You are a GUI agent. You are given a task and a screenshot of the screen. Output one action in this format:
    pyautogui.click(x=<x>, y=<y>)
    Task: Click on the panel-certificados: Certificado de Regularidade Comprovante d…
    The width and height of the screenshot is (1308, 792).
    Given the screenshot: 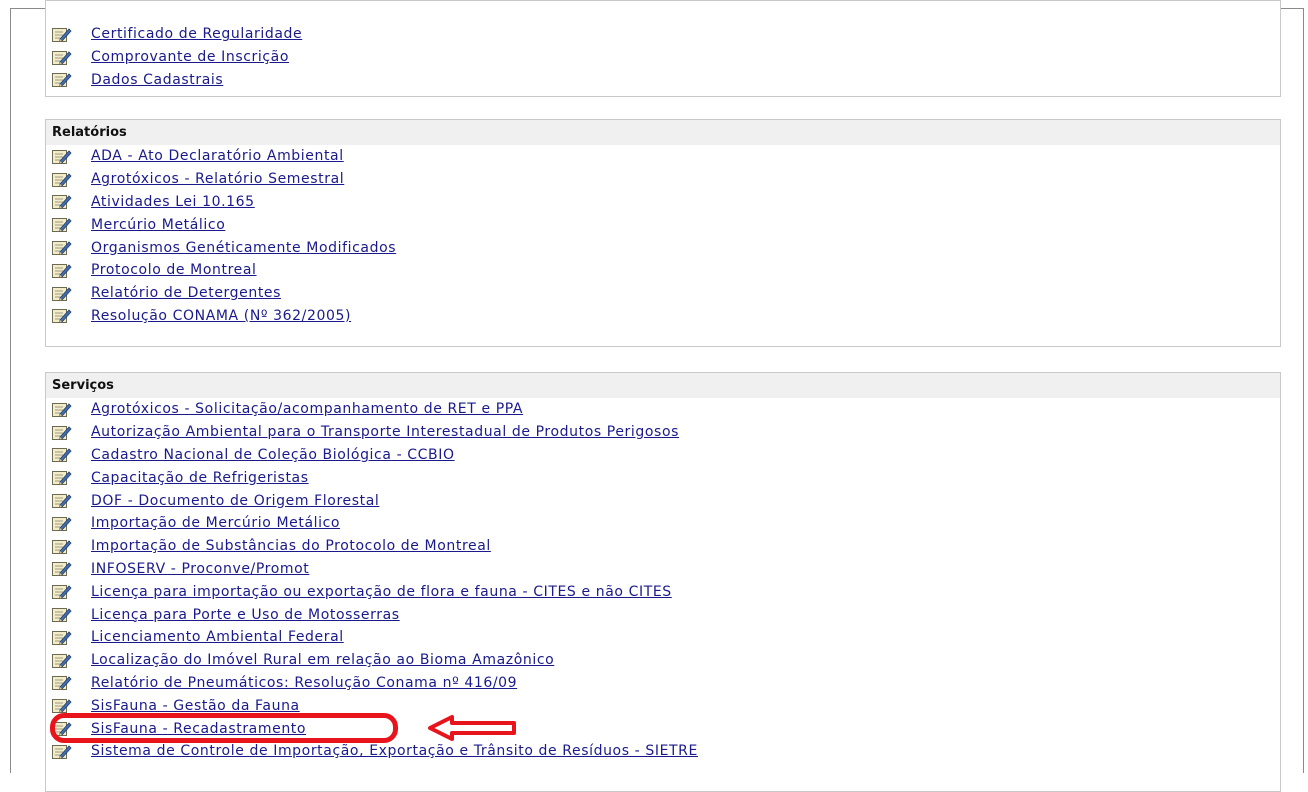 What is the action you would take?
    pyautogui.click(x=663, y=48)
    